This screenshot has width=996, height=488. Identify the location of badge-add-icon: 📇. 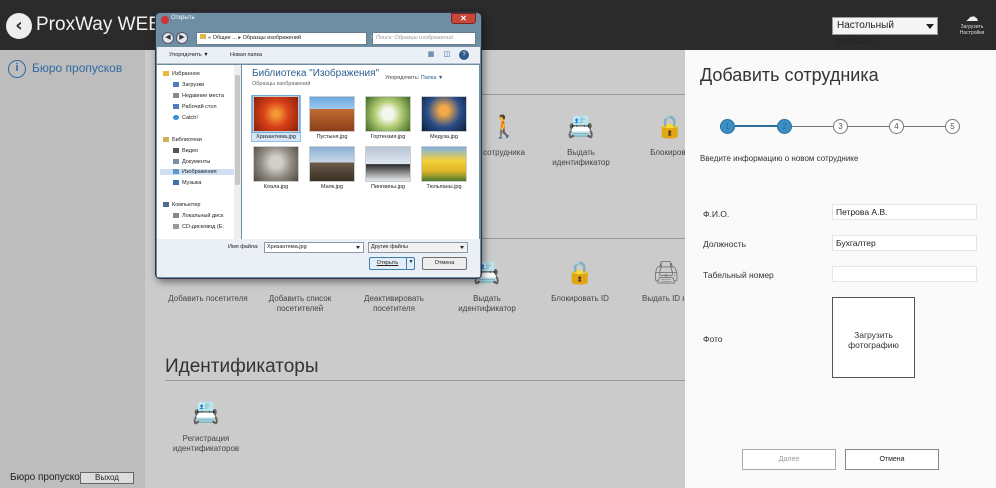
(206, 412).